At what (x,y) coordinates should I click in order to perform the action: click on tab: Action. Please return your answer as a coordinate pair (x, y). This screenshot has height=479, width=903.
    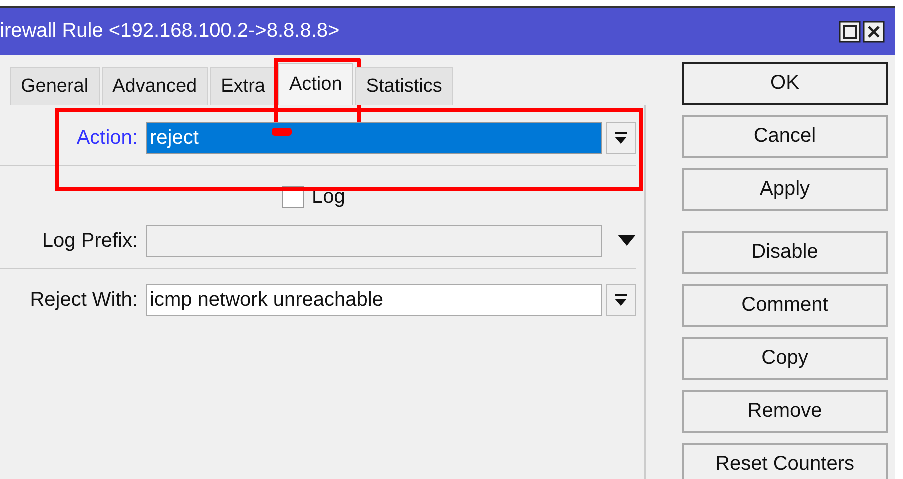
    Looking at the image, I should click on (316, 84).